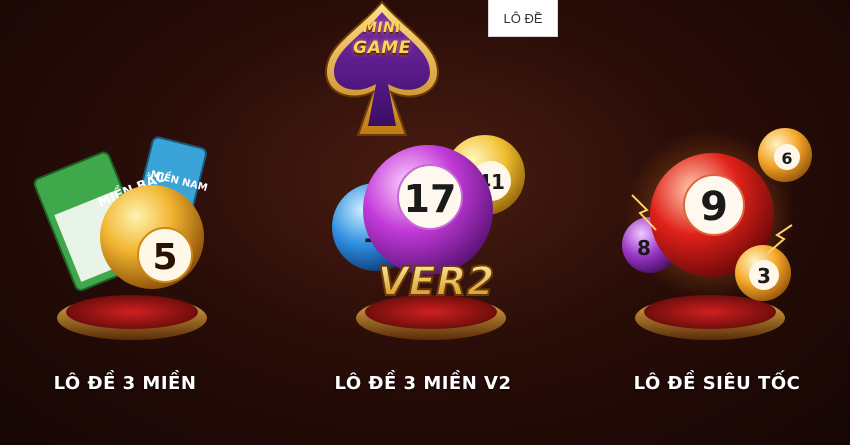 The image size is (850, 445). Describe the element at coordinates (423, 383) in the screenshot. I see `game-title: LÔ ĐỀ 3 MIỀN V2` at that location.